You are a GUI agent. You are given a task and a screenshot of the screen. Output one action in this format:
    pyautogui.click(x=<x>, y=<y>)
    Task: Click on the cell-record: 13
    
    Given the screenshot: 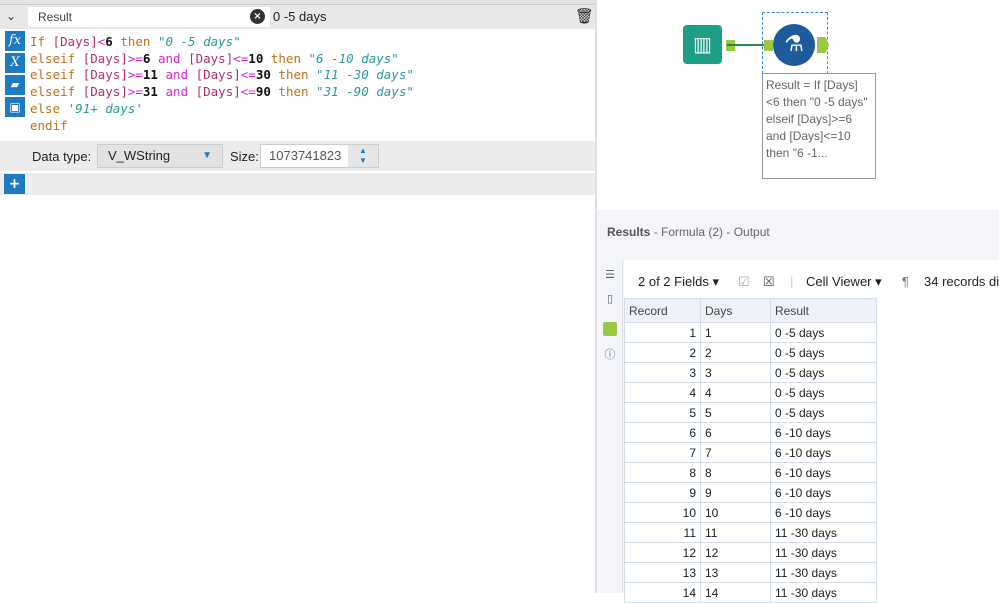 What is the action you would take?
    pyautogui.click(x=662, y=572)
    